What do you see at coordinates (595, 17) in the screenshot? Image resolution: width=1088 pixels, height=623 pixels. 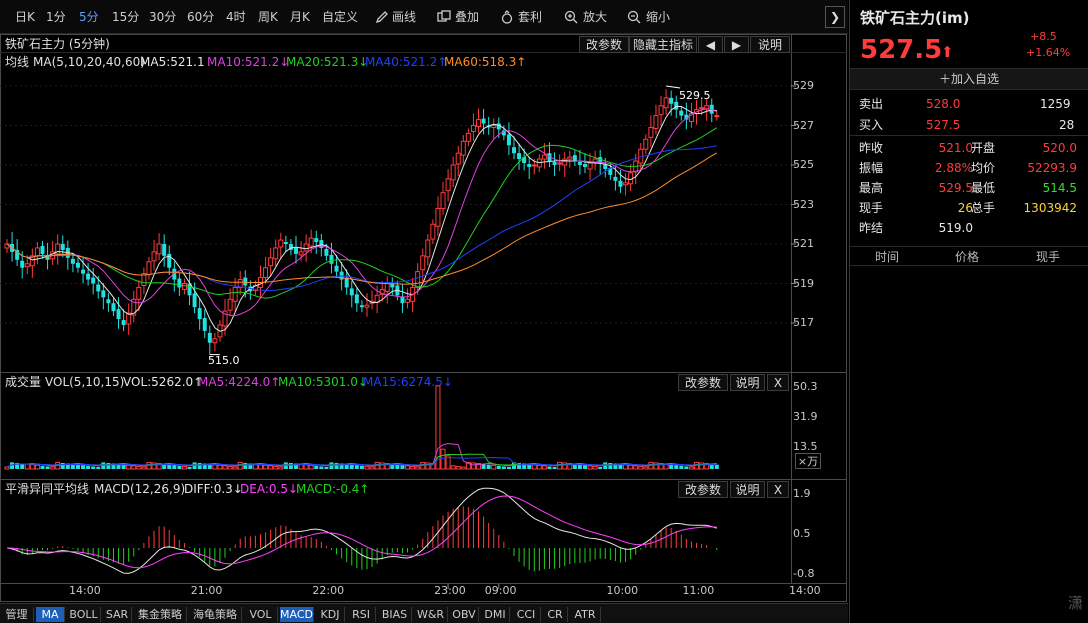 I see `zoom-in-button: 放大` at bounding box center [595, 17].